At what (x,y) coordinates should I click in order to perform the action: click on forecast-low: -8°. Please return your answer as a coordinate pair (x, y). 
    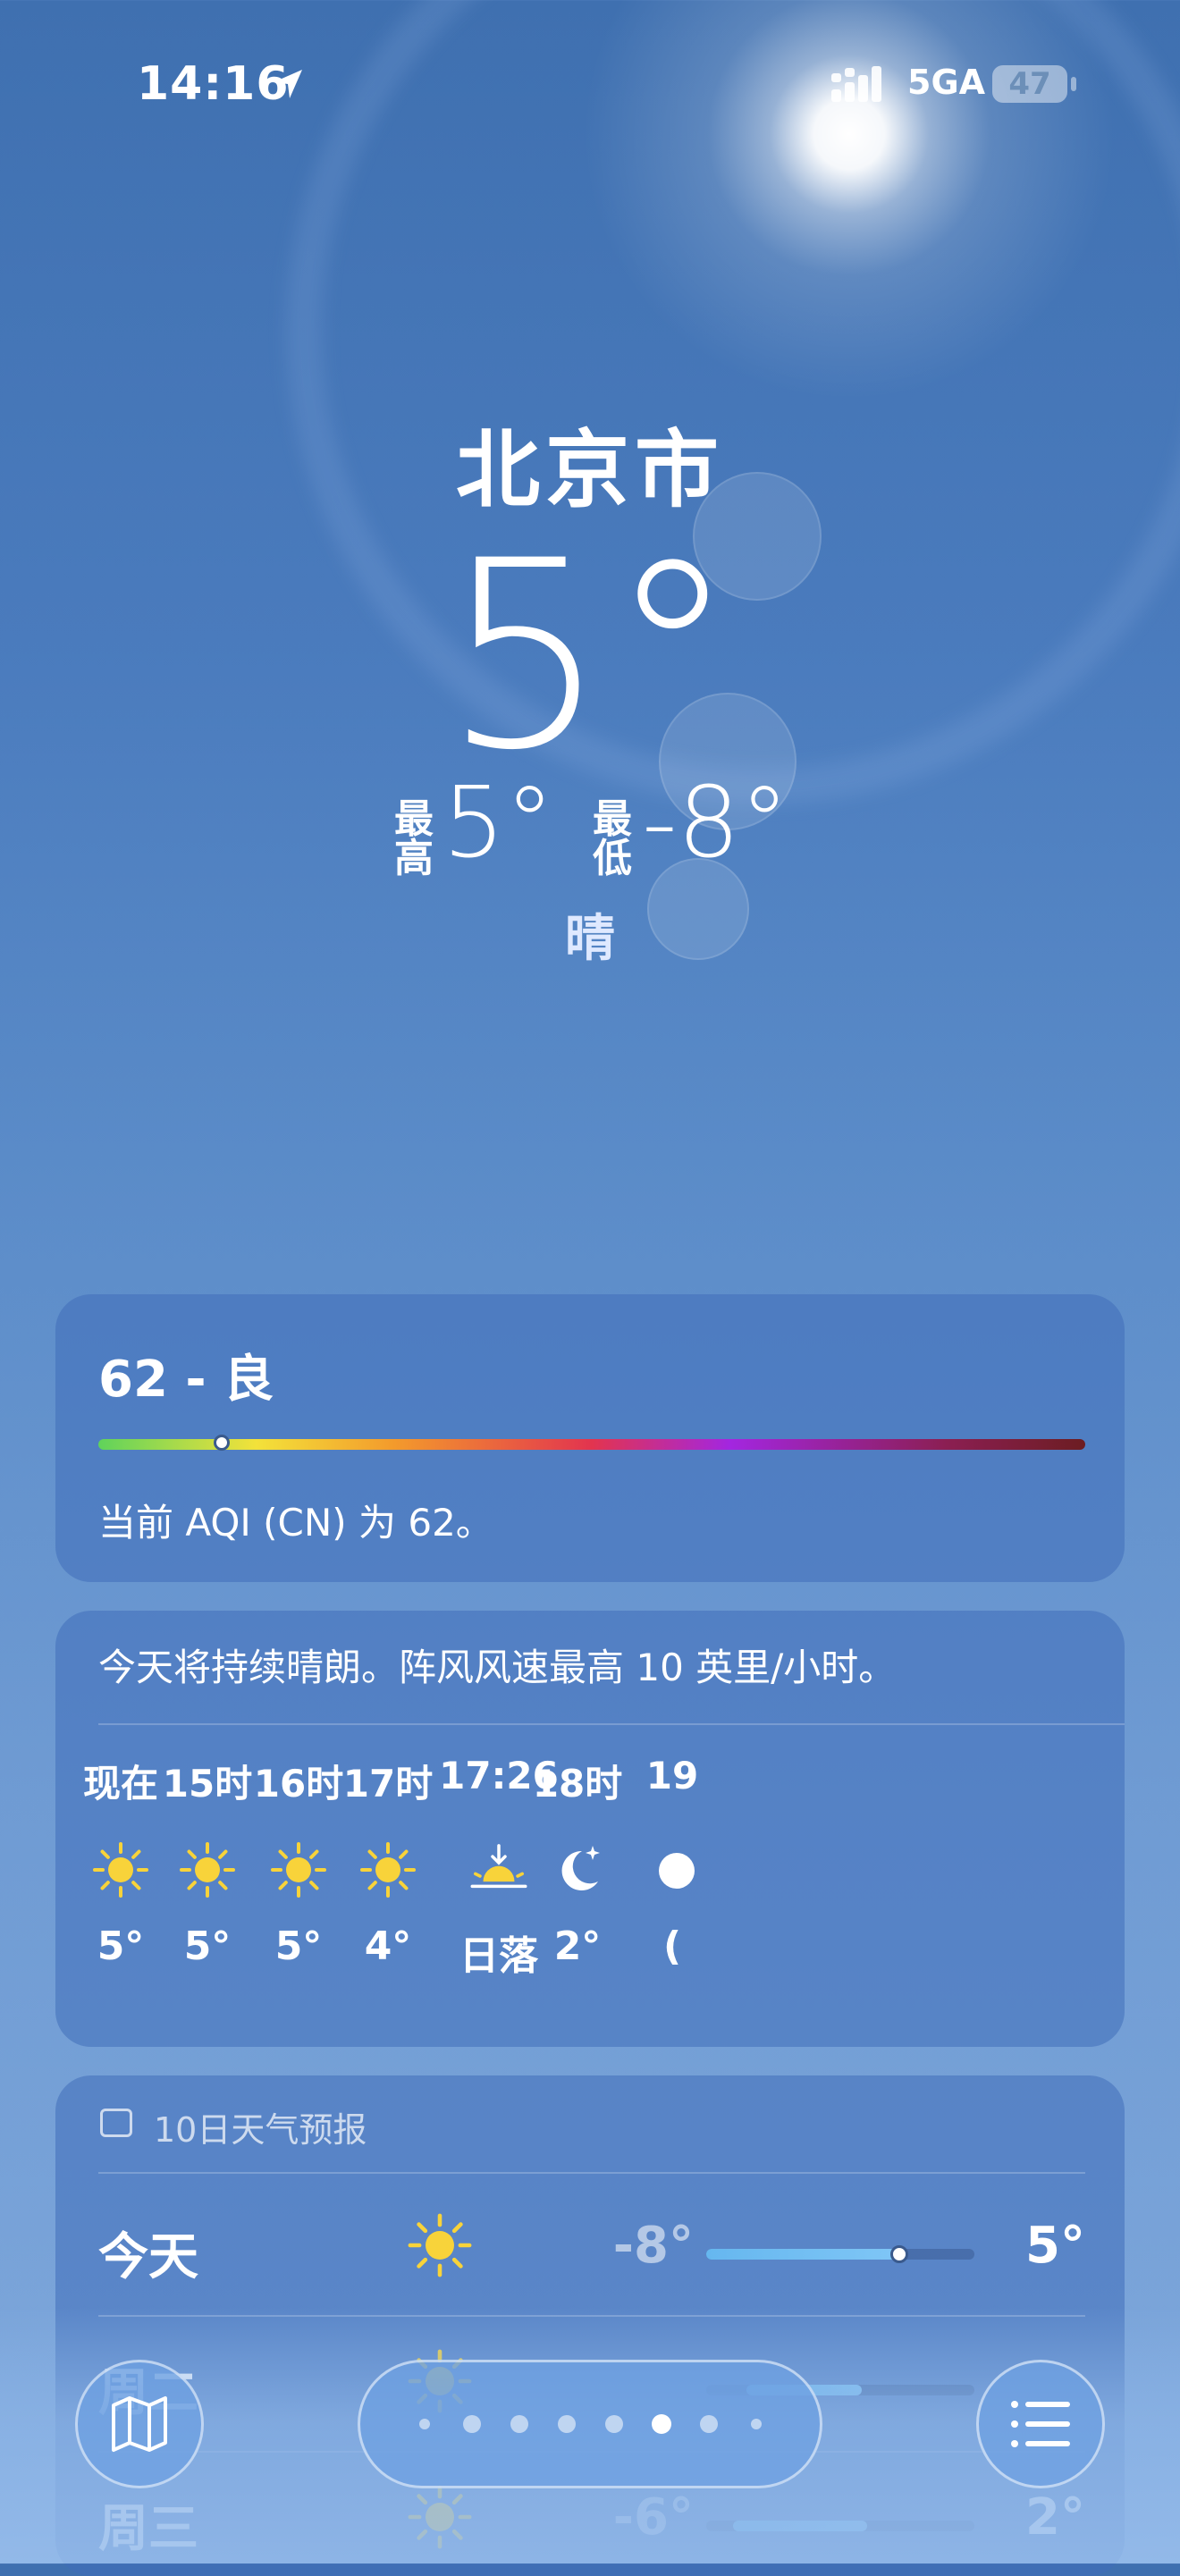
    Looking at the image, I should click on (653, 2246).